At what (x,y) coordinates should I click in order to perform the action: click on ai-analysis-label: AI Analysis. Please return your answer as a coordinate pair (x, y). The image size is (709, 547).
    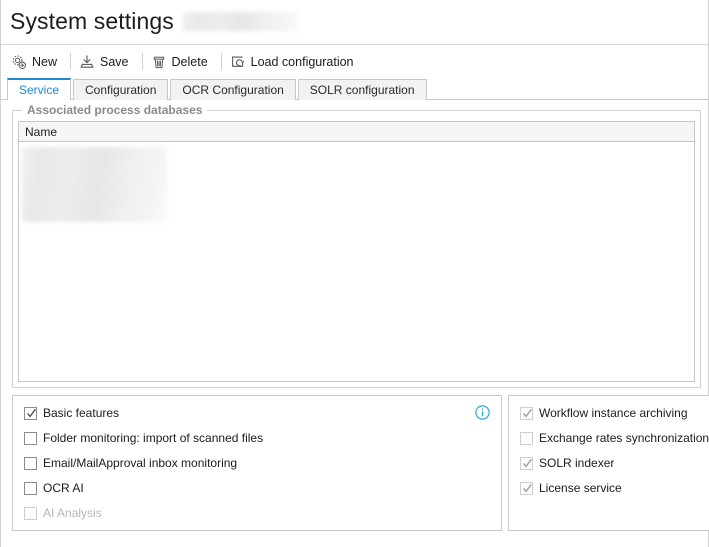
    Looking at the image, I should click on (72, 513).